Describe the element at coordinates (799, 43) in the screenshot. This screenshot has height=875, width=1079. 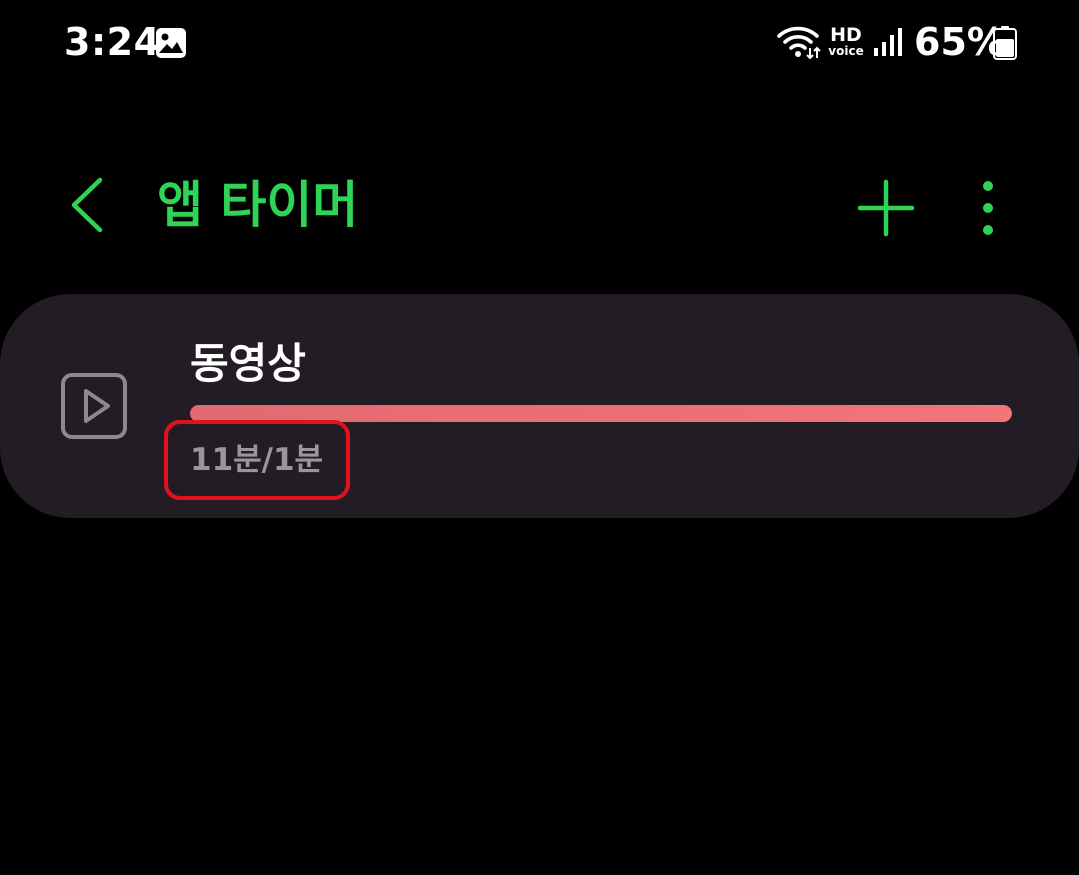
I see `wifi-icon` at that location.